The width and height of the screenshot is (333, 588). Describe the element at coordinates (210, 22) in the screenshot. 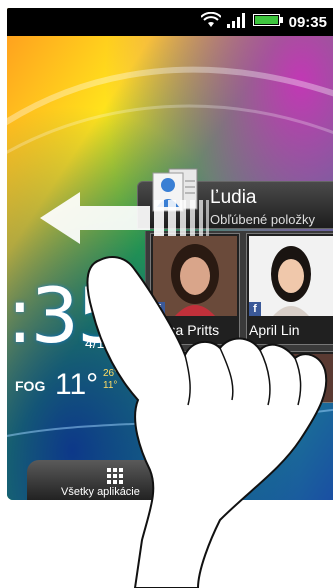

I see `wifi-icon` at that location.